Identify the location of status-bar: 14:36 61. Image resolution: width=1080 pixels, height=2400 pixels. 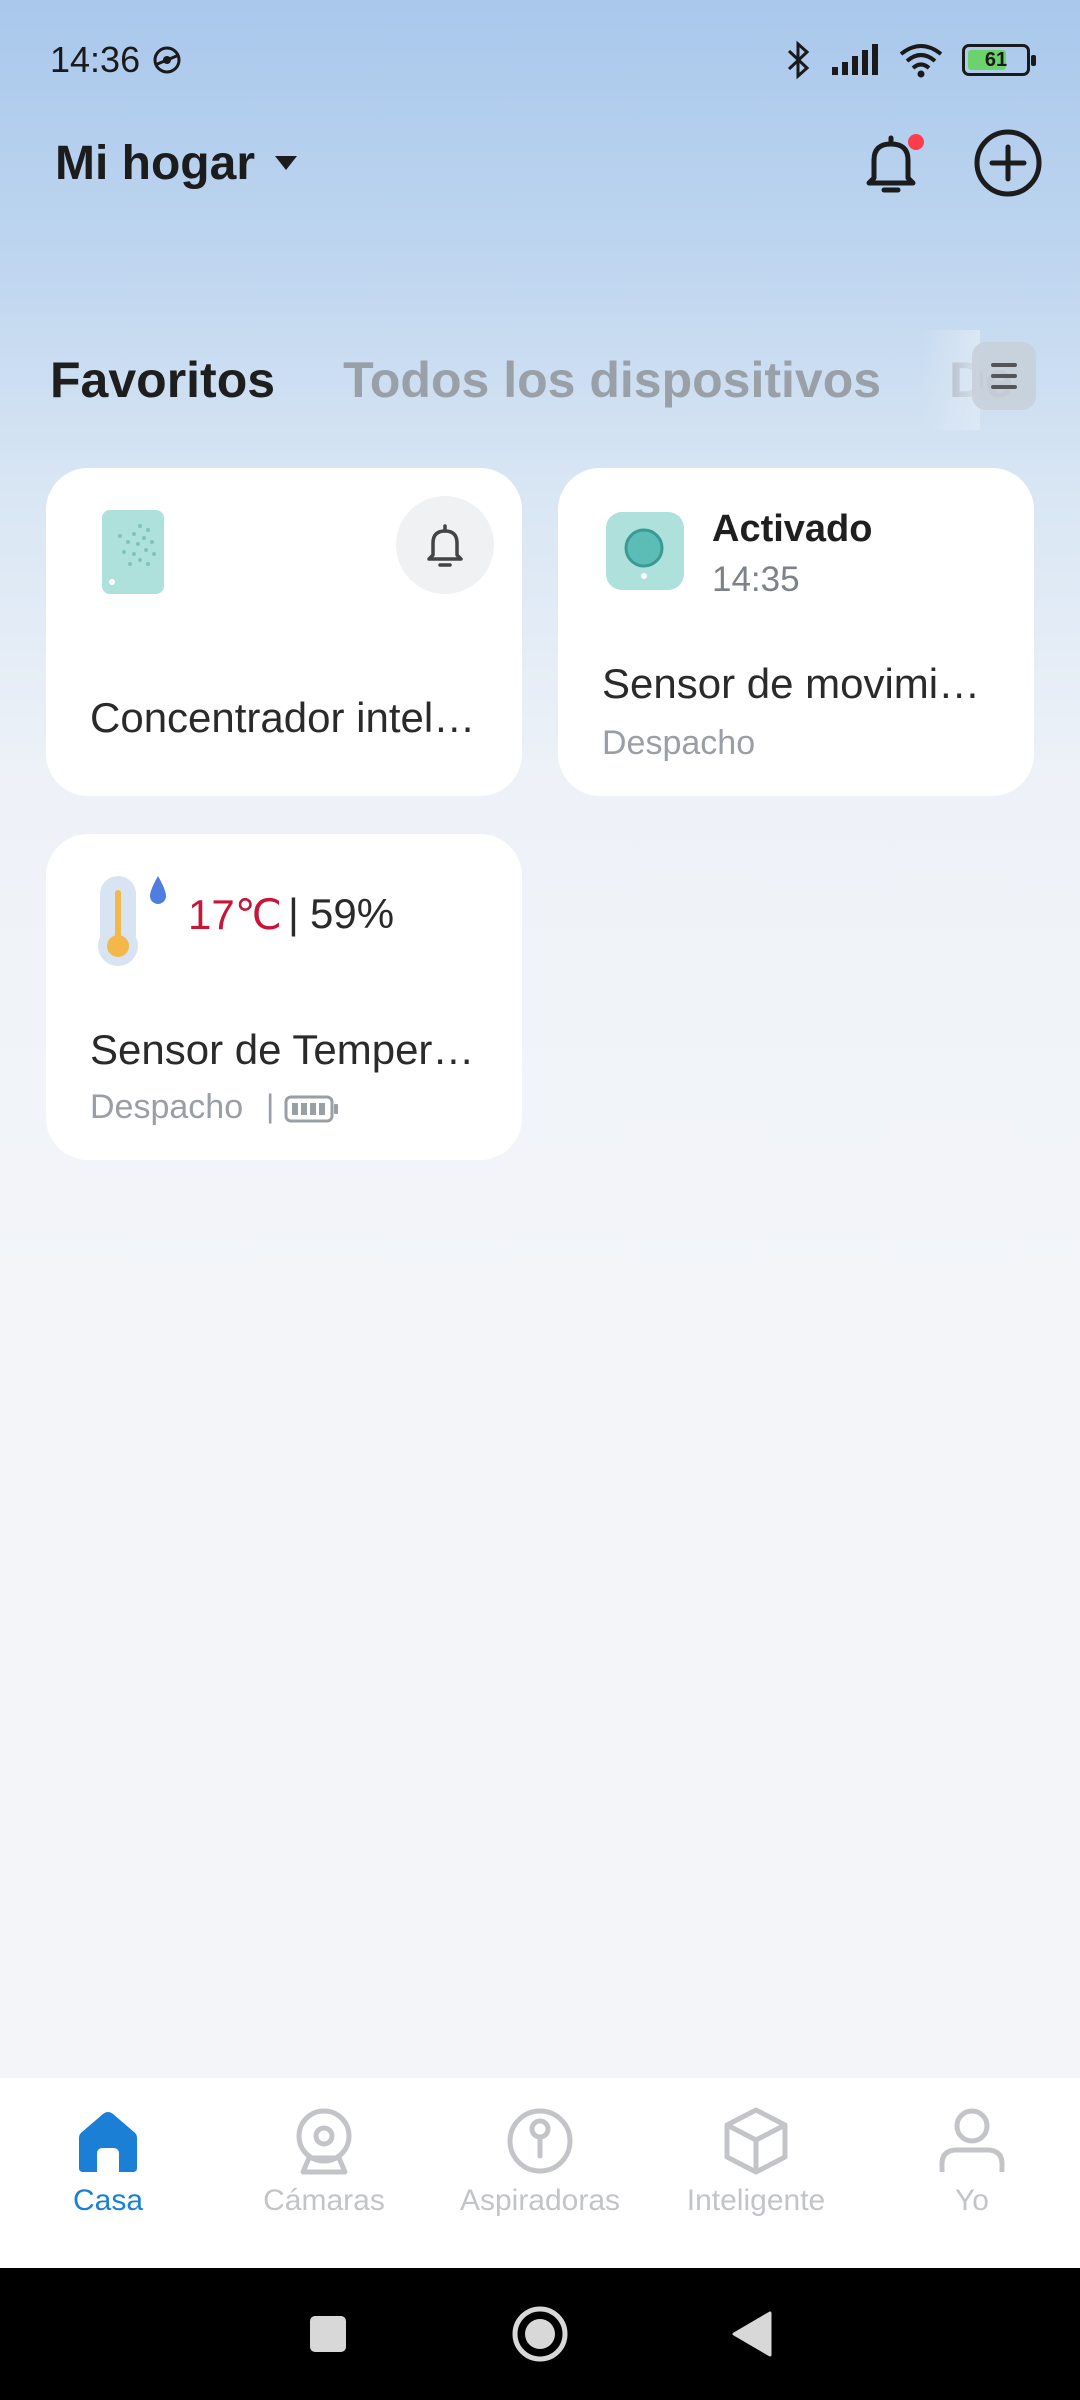
(540, 60).